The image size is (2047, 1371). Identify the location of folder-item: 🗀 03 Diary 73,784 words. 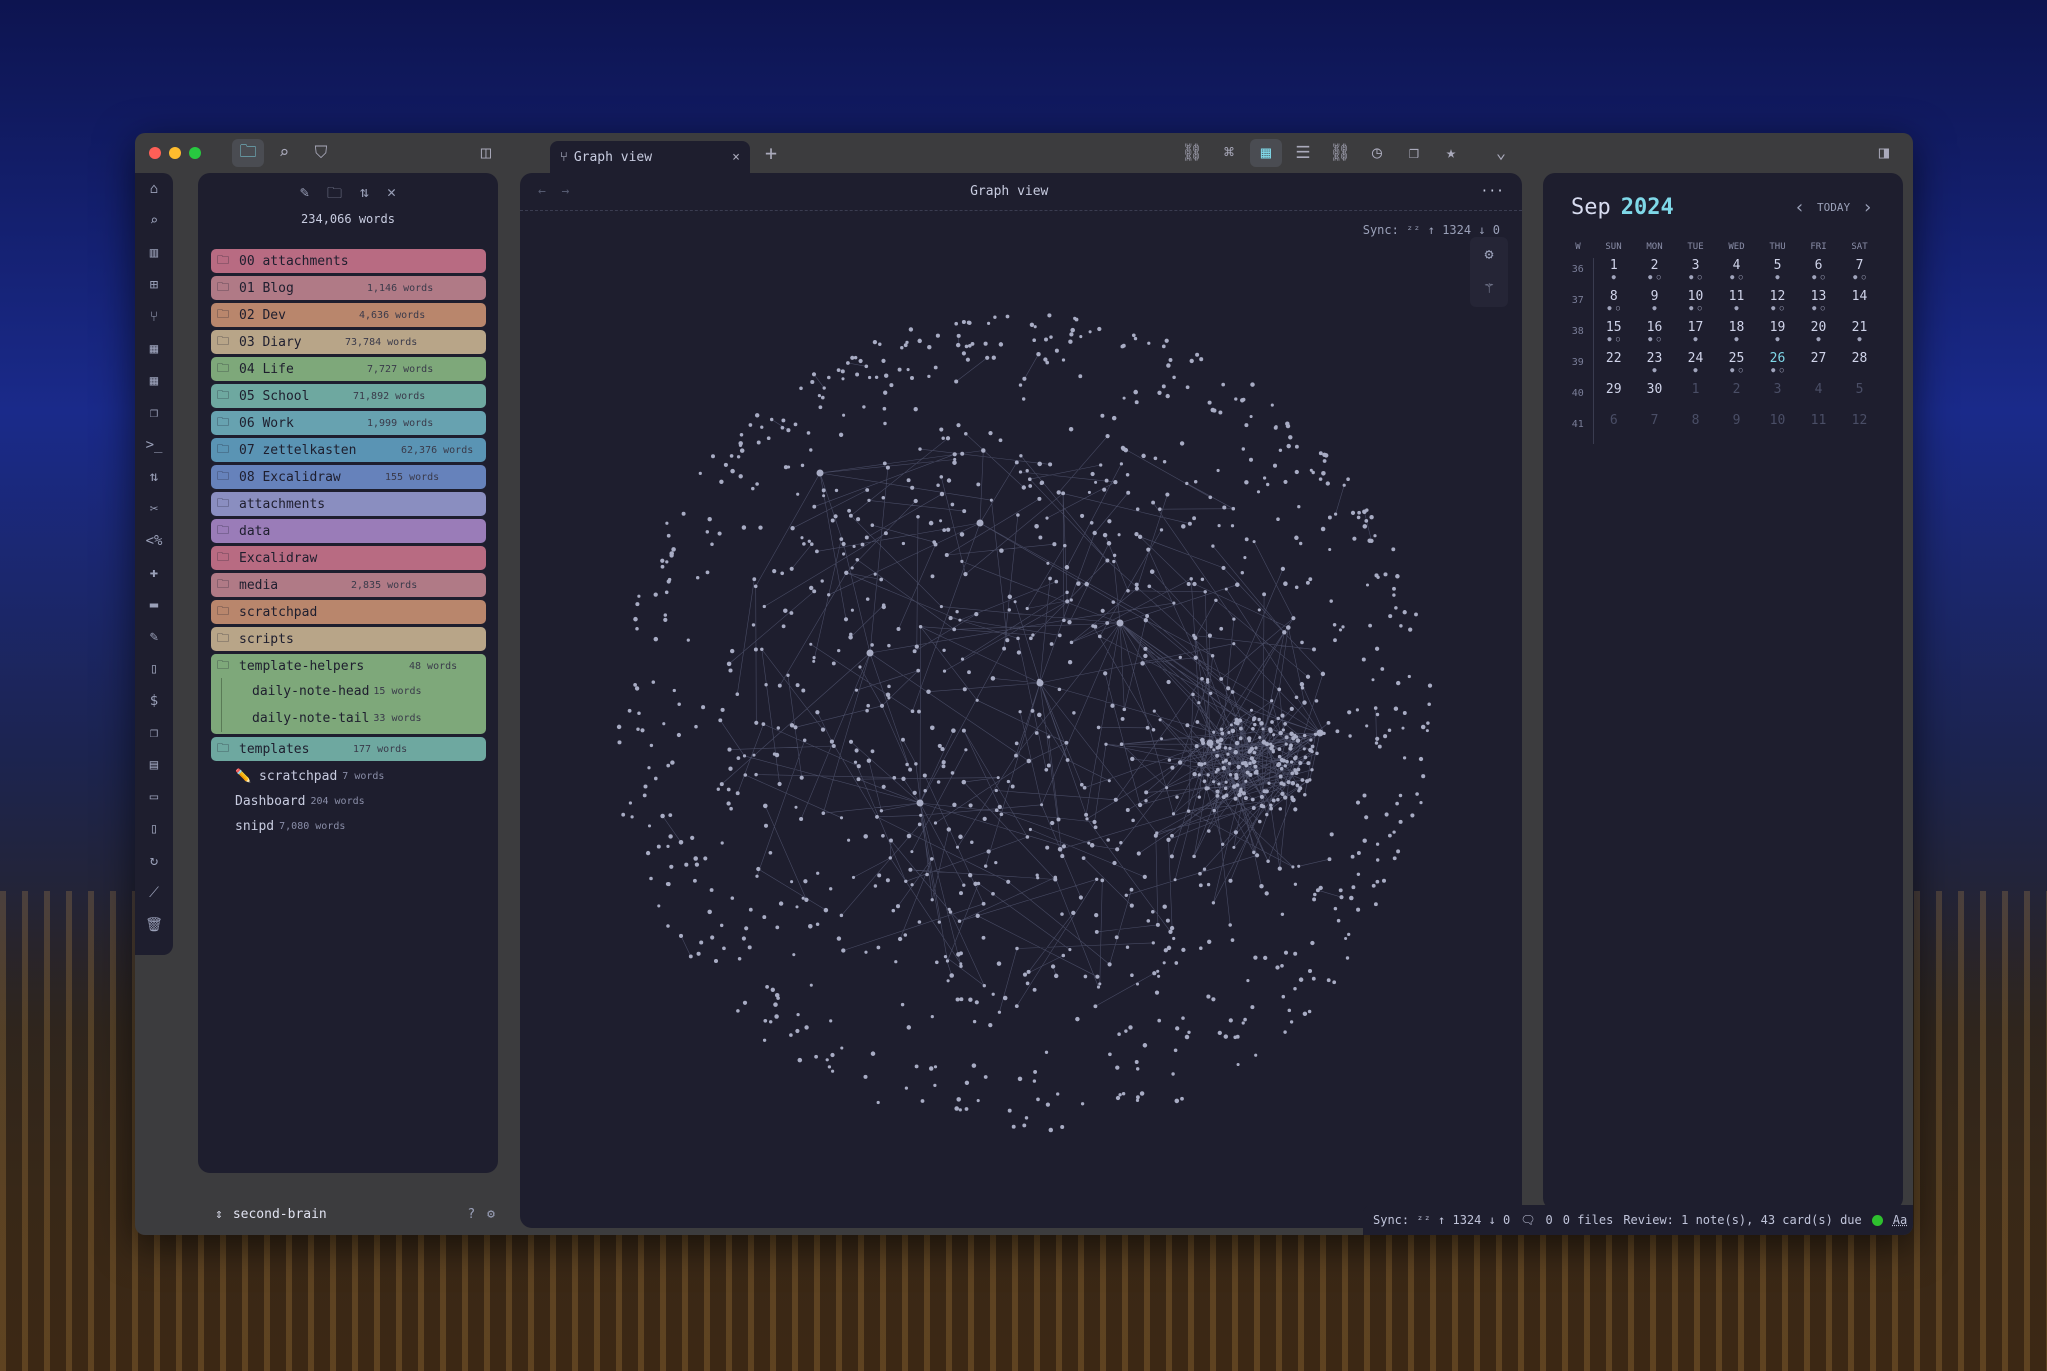
(348, 342).